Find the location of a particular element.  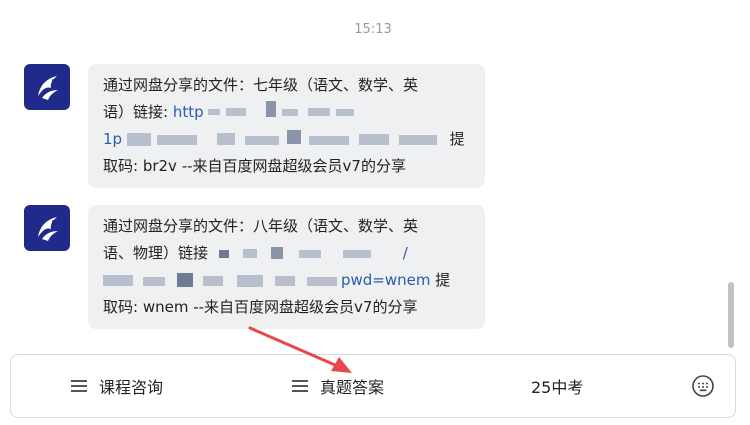

menu-item-label: 课程咨询 is located at coordinates (131, 387).